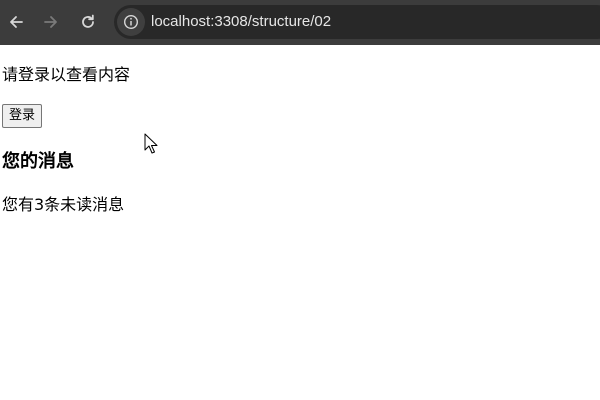 This screenshot has width=600, height=400. I want to click on arrow-left-icon, so click(16, 22).